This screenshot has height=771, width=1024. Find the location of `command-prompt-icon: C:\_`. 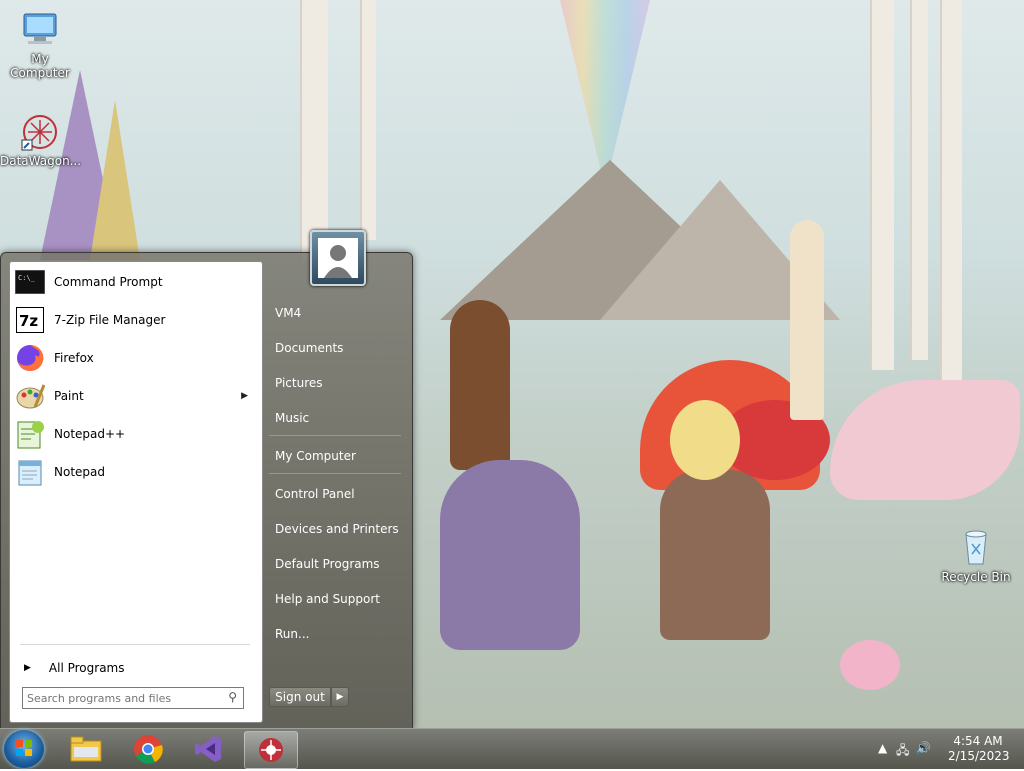

command-prompt-icon: C:\_ is located at coordinates (30, 282).